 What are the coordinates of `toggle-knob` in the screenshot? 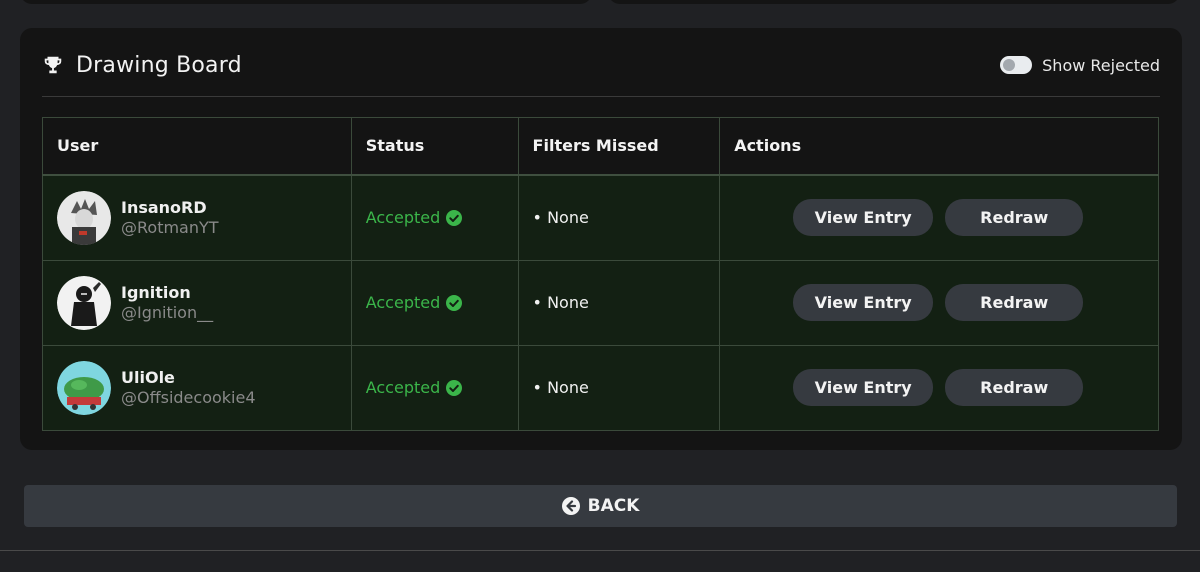 It's located at (1009, 65).